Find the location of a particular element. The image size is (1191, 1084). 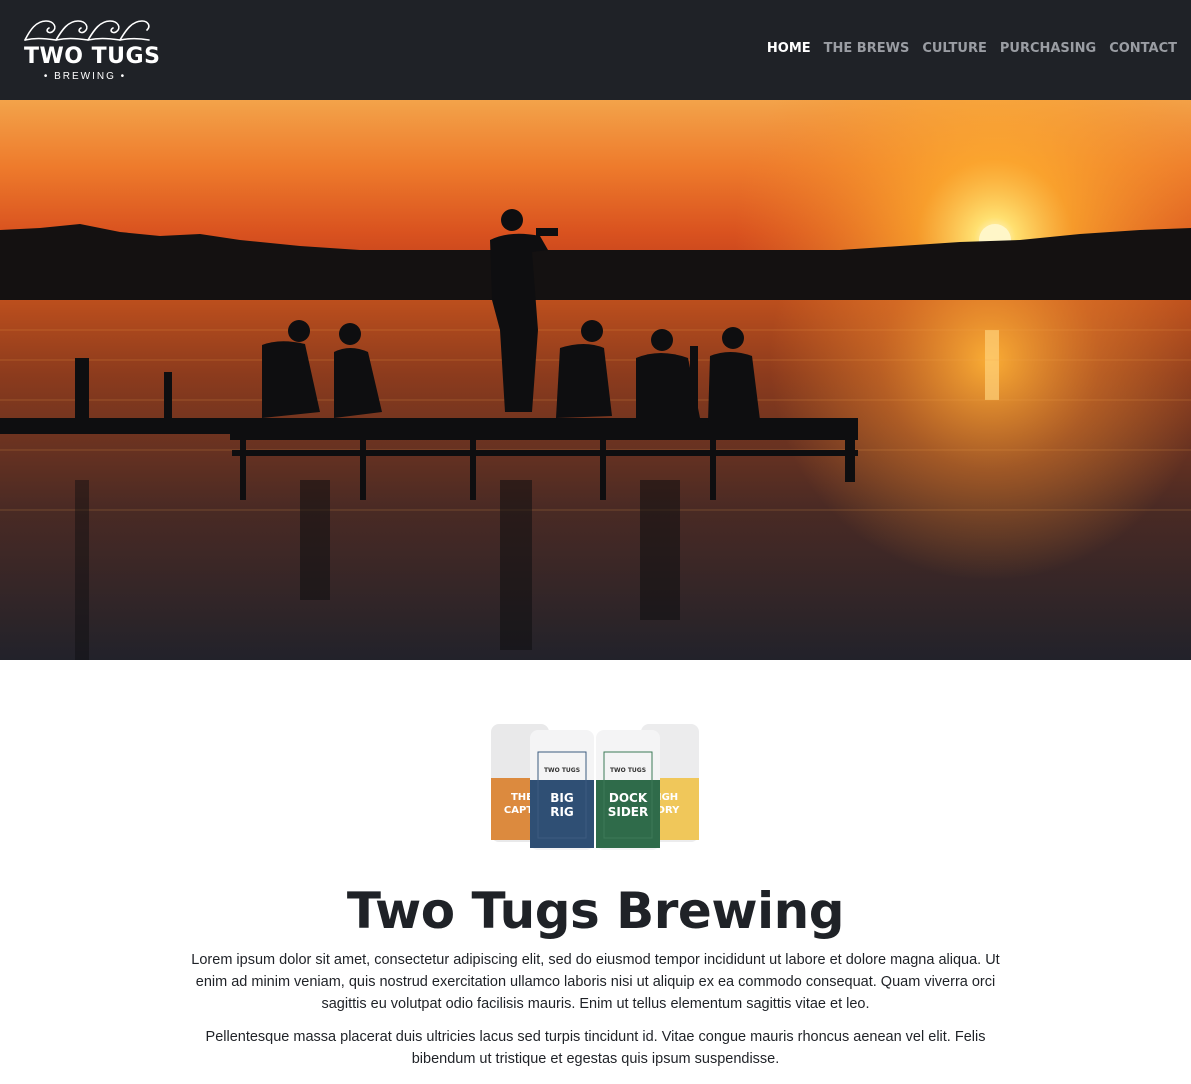

nav-the-brews: THE BREWS is located at coordinates (867, 48).